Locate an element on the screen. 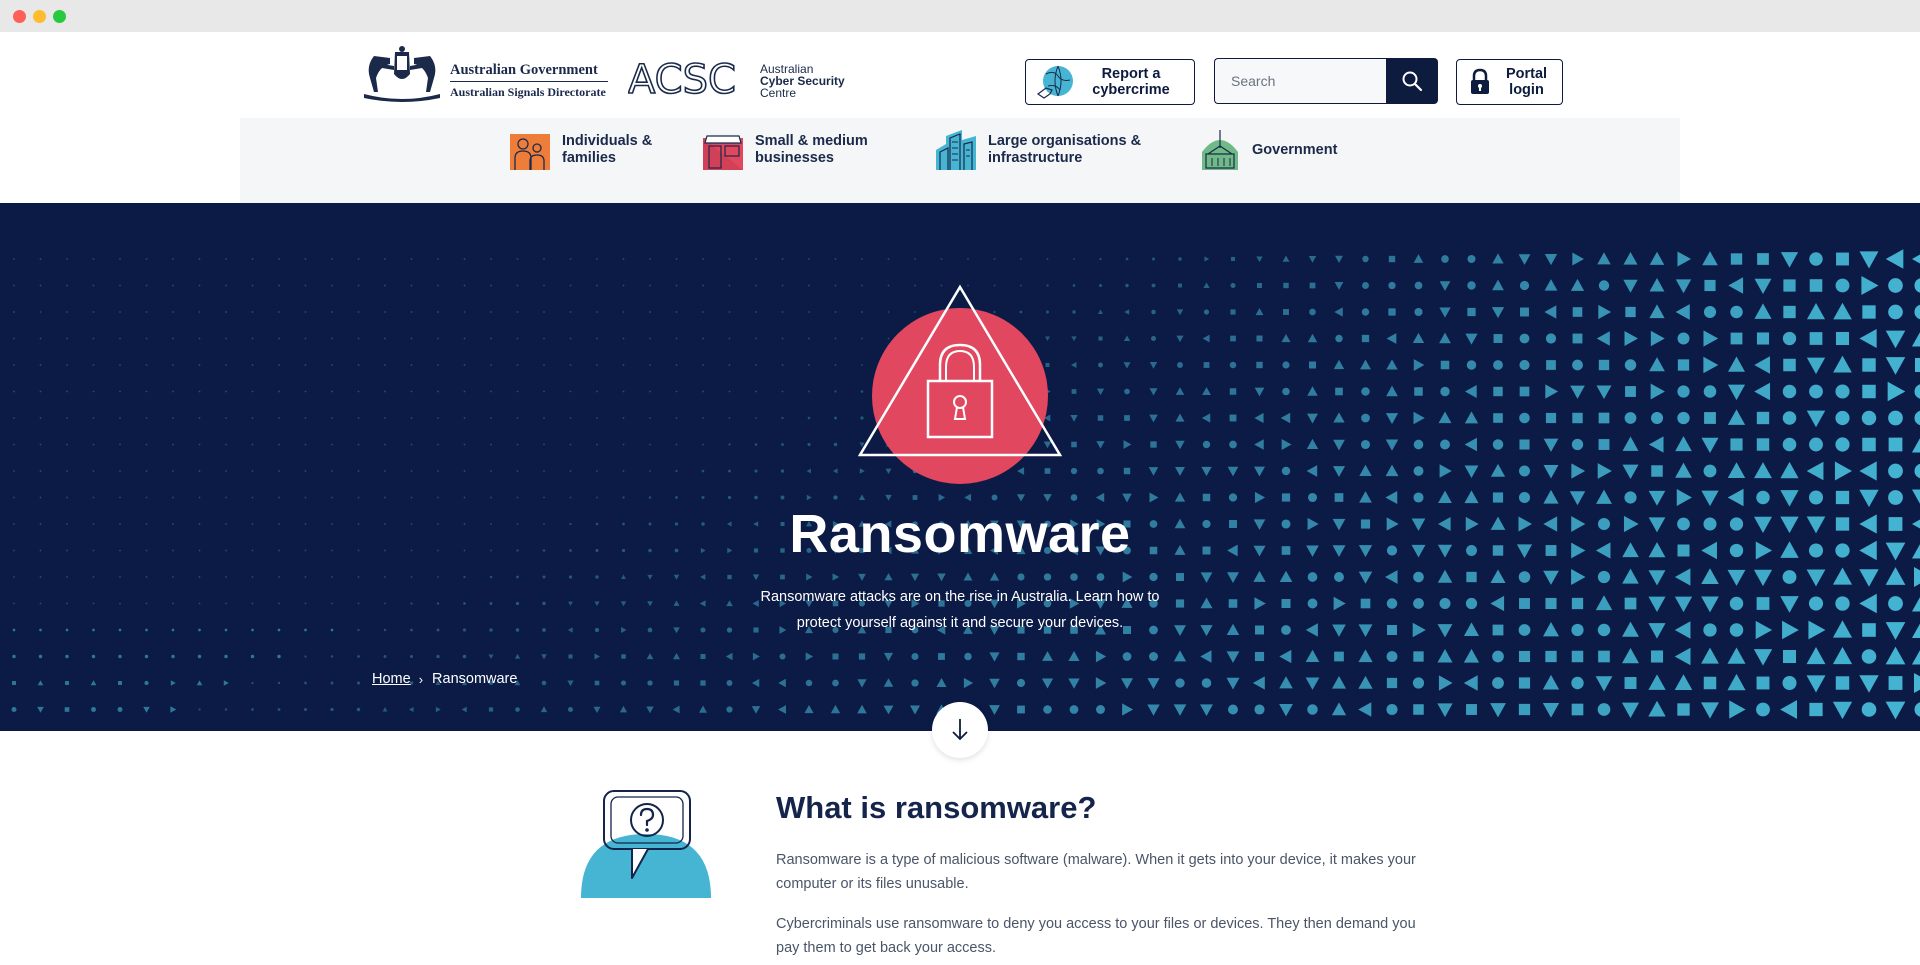  nav-item-individuals: Individuals & families is located at coordinates (586, 150).